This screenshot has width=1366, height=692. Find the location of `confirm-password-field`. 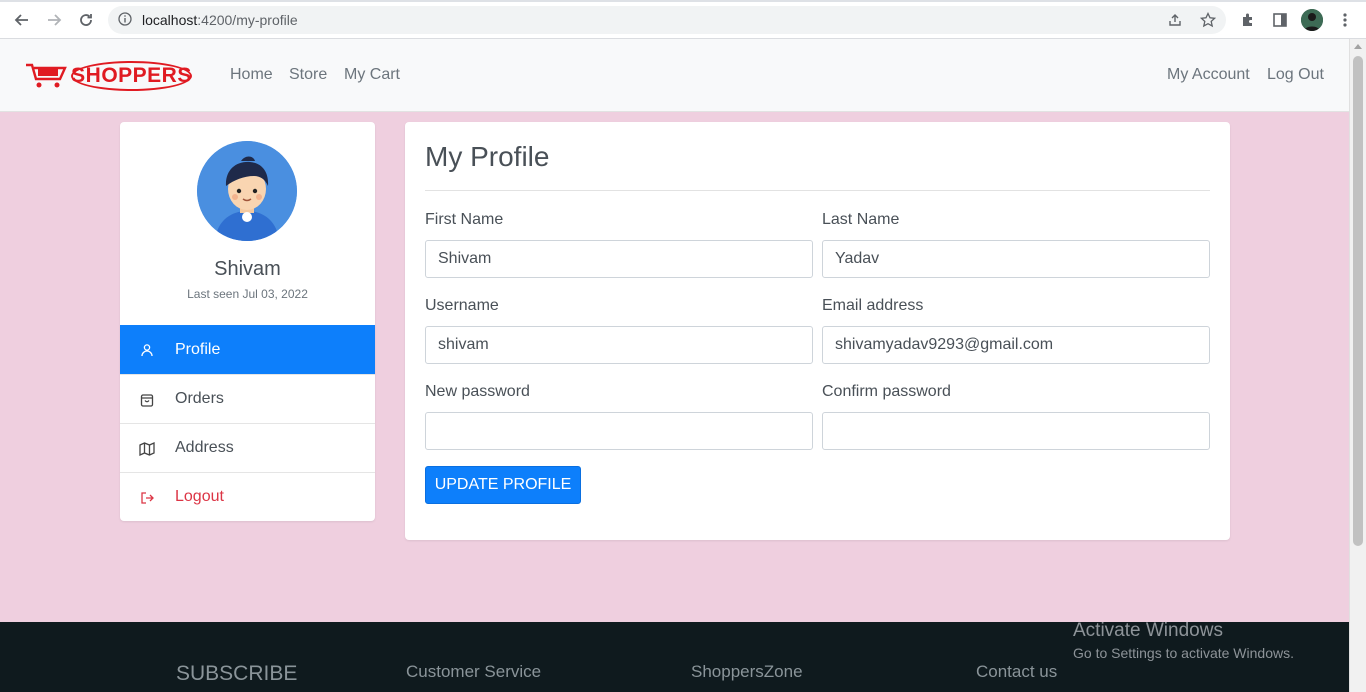

confirm-password-field is located at coordinates (1016, 431).